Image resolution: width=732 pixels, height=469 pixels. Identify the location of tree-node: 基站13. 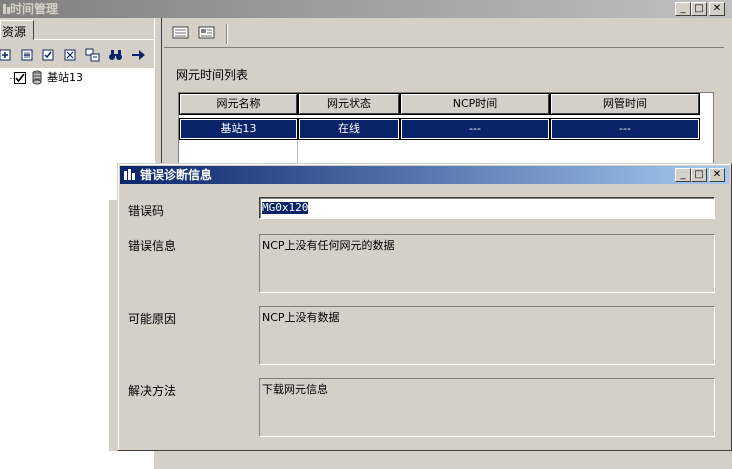
(70, 78).